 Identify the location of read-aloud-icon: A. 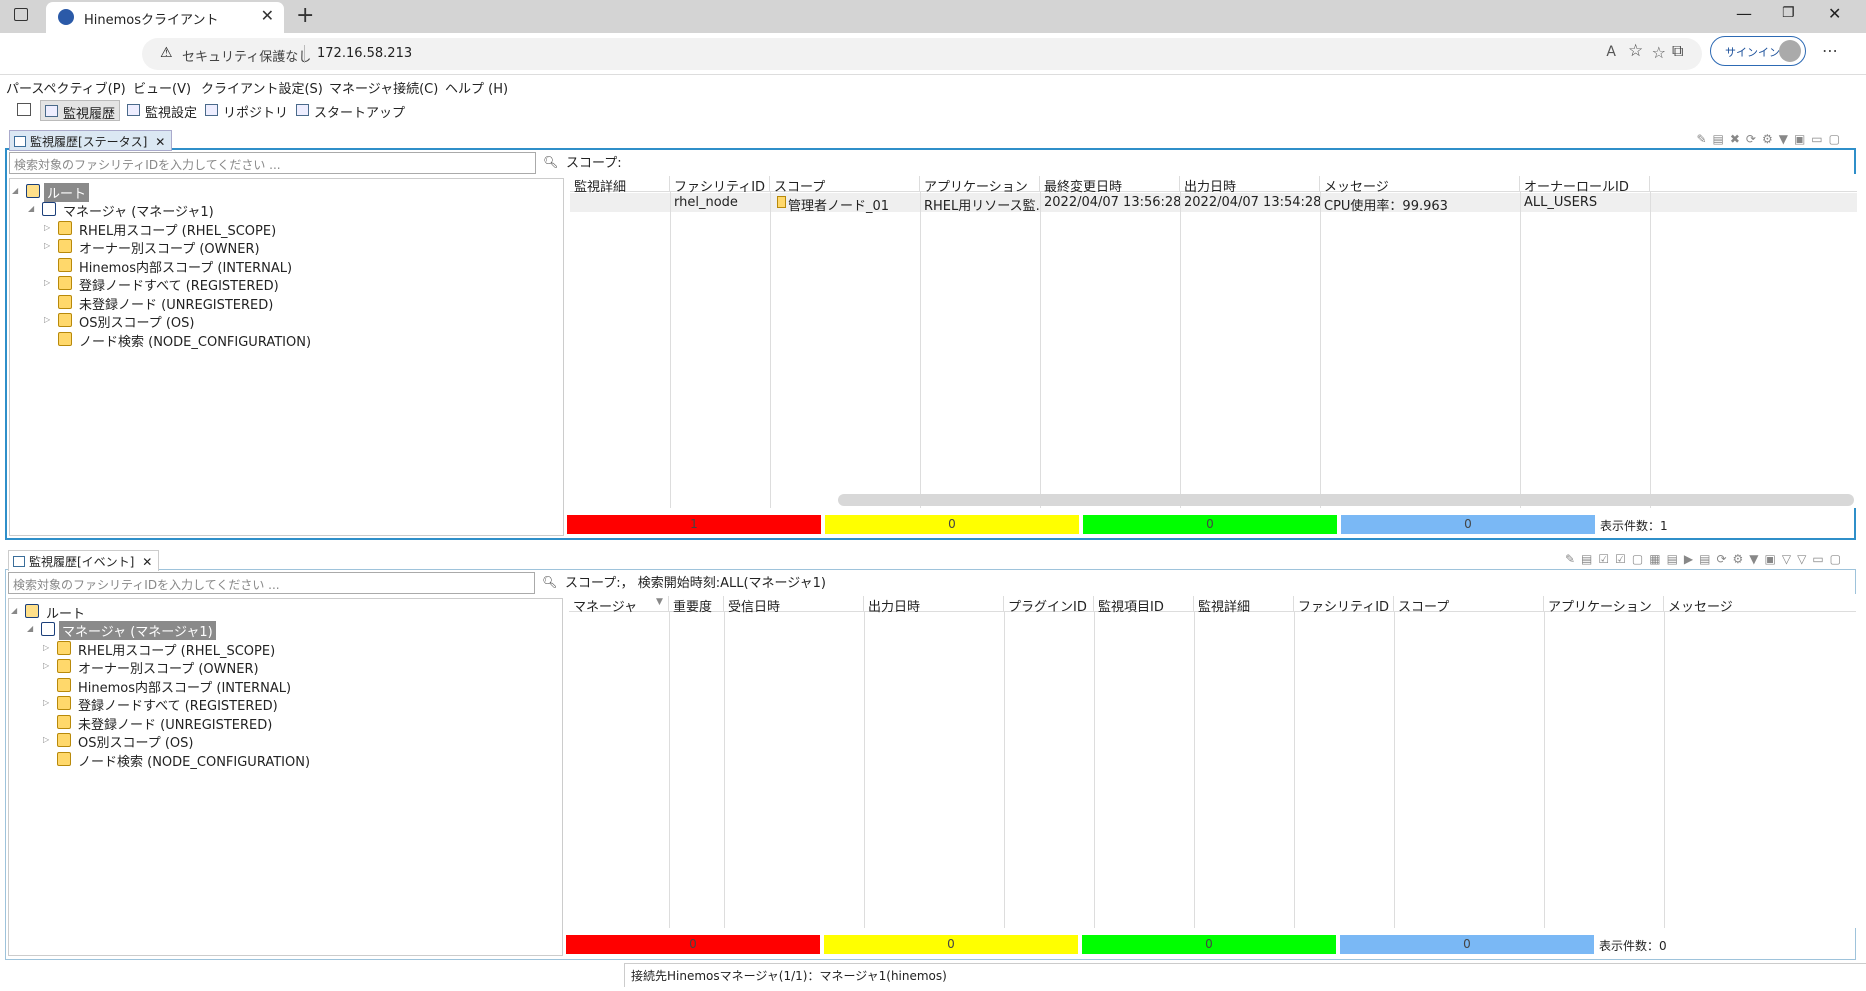
(1611, 52).